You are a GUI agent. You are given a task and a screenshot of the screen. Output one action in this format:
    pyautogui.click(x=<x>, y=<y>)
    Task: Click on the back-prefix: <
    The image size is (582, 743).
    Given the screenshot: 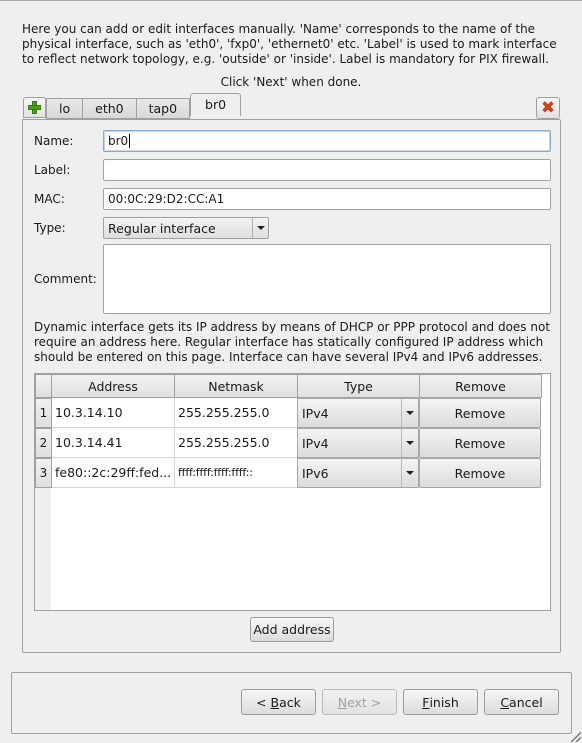 What is the action you would take?
    pyautogui.click(x=263, y=702)
    